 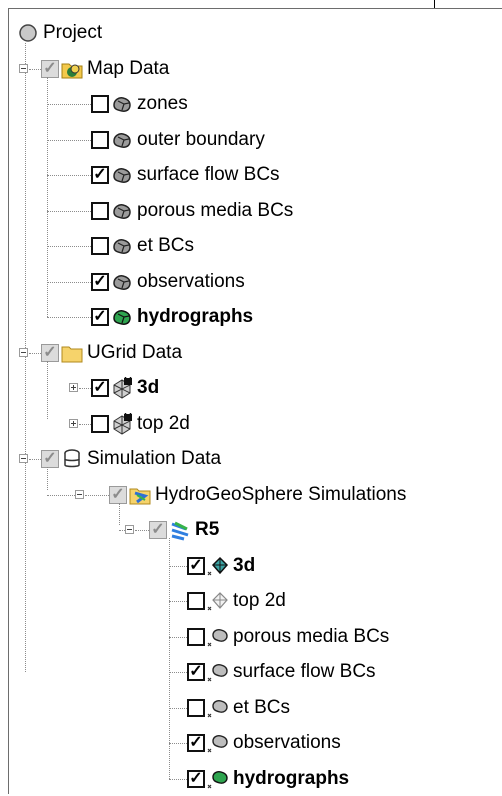 What do you see at coordinates (236, 601) in the screenshot?
I see `tree-item-sim-link: top 2d` at bounding box center [236, 601].